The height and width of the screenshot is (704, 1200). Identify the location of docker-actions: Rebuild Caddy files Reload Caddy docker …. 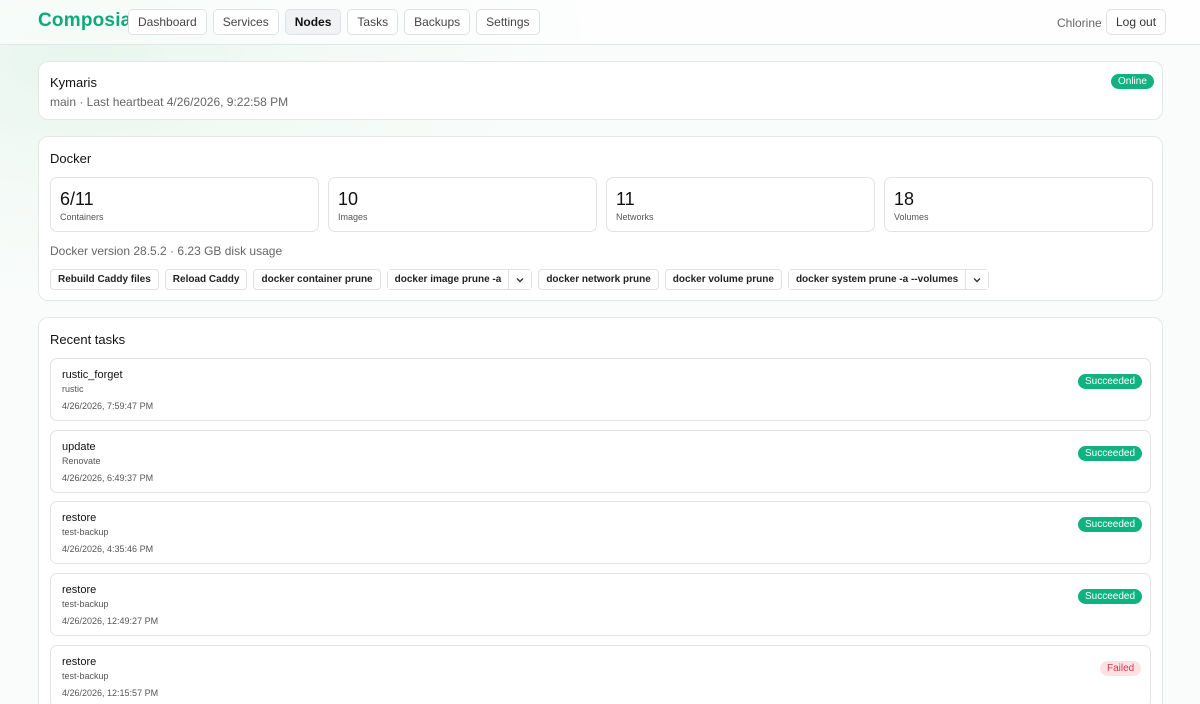
(520, 279).